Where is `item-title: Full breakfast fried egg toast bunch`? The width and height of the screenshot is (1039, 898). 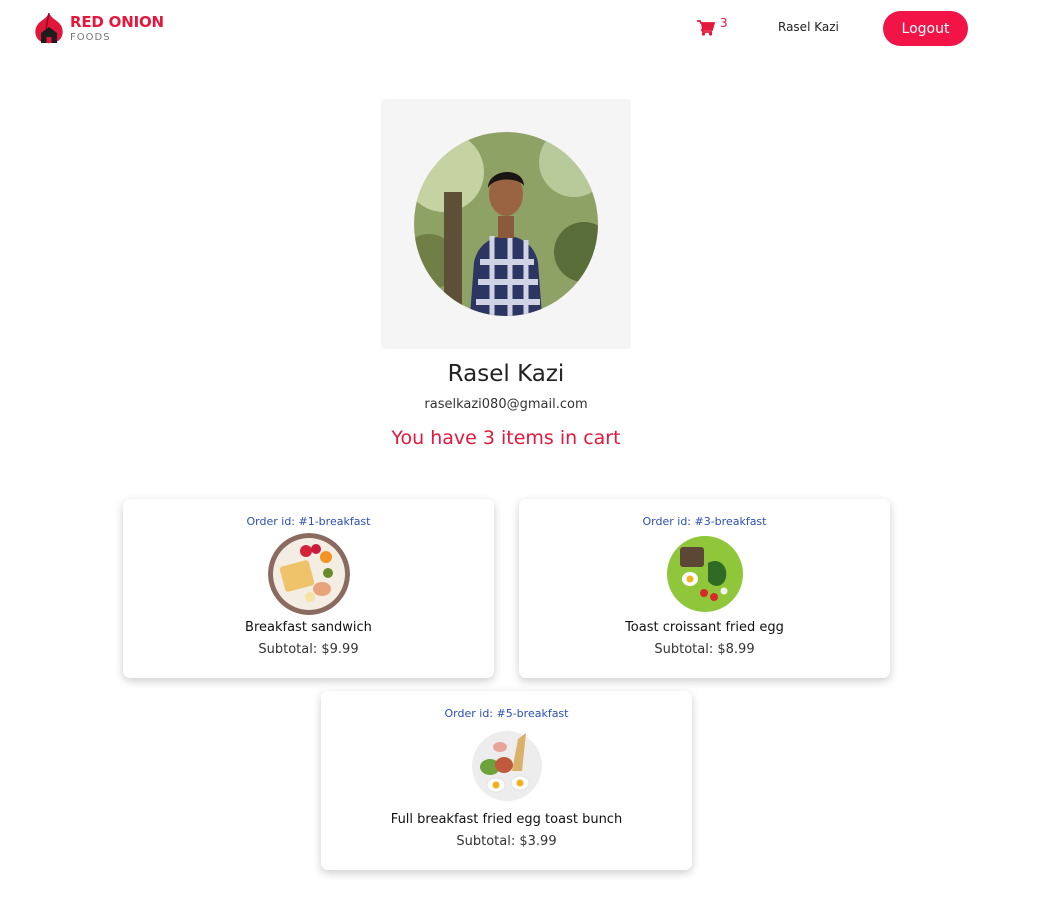 item-title: Full breakfast fried egg toast bunch is located at coordinates (506, 819).